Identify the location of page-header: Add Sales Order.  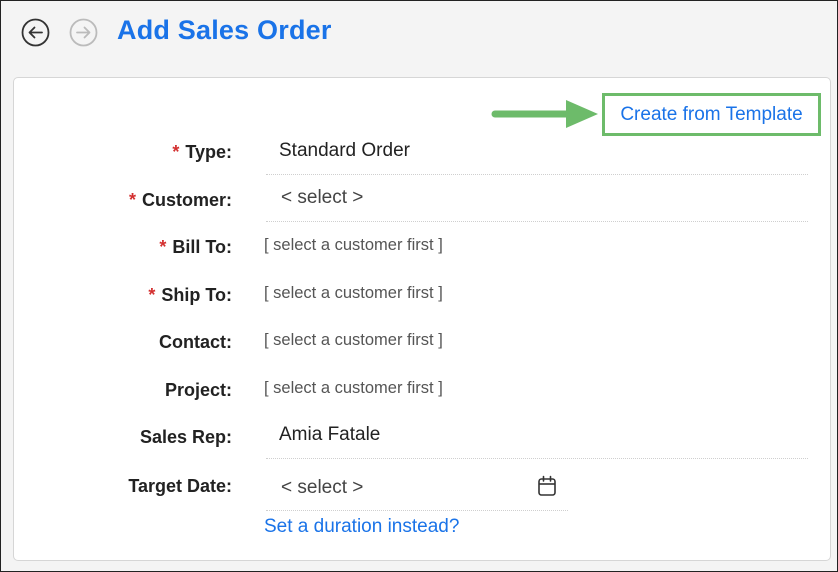
(419, 33).